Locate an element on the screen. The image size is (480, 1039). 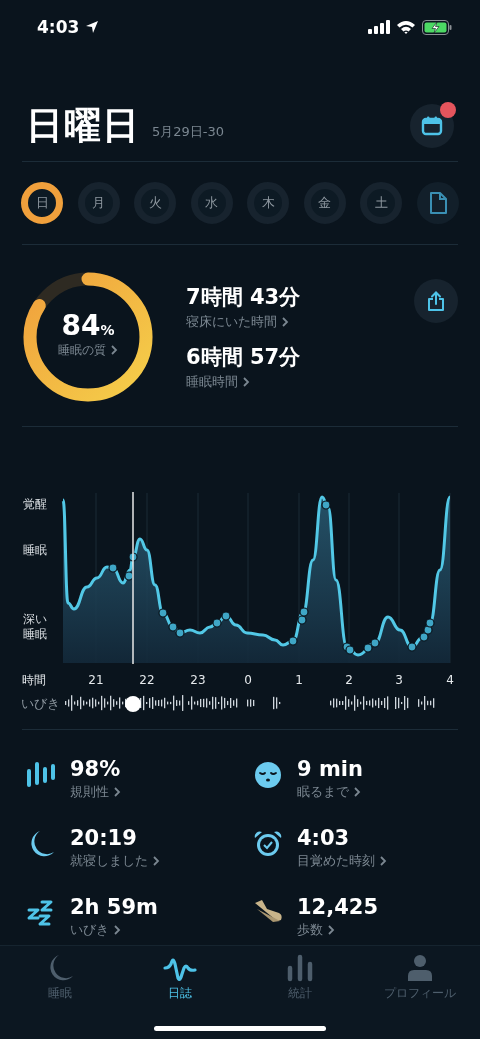
day-tab: 金 is located at coordinates (324, 203).